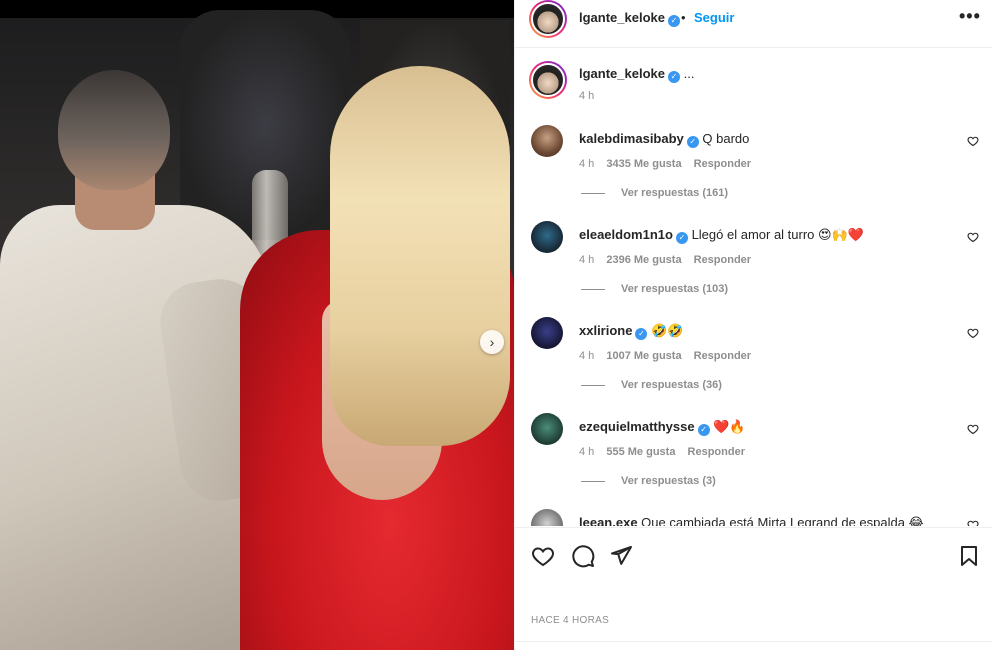  I want to click on commenter-username: kalebdimasibaby, so click(631, 138).